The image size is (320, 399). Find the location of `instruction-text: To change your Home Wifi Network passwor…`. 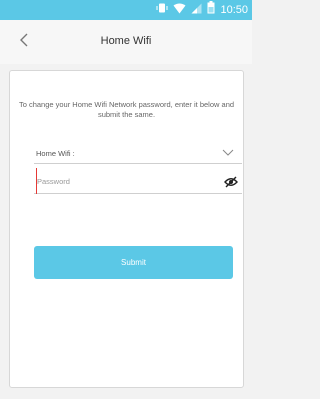

instruction-text: To change your Home Wifi Network passwor… is located at coordinates (126, 109).